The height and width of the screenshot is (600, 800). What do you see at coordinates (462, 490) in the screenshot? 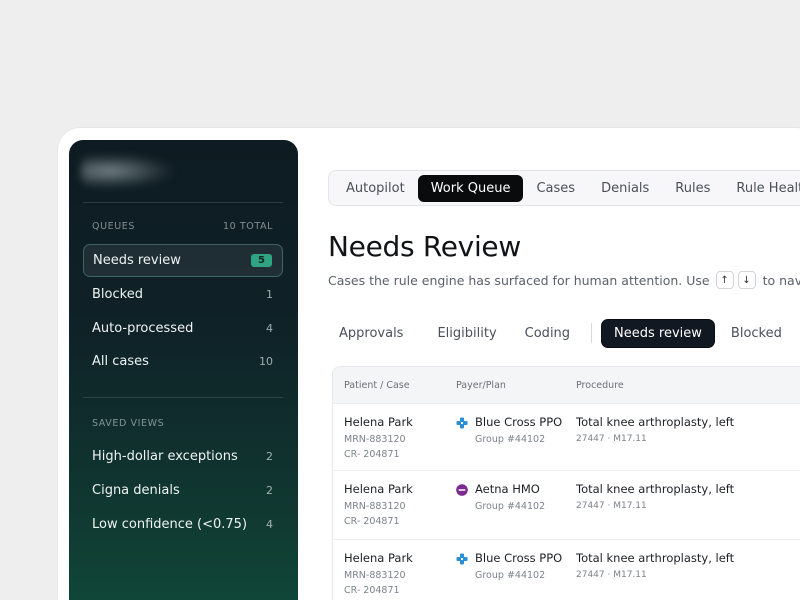
I see `aetna-icon` at bounding box center [462, 490].